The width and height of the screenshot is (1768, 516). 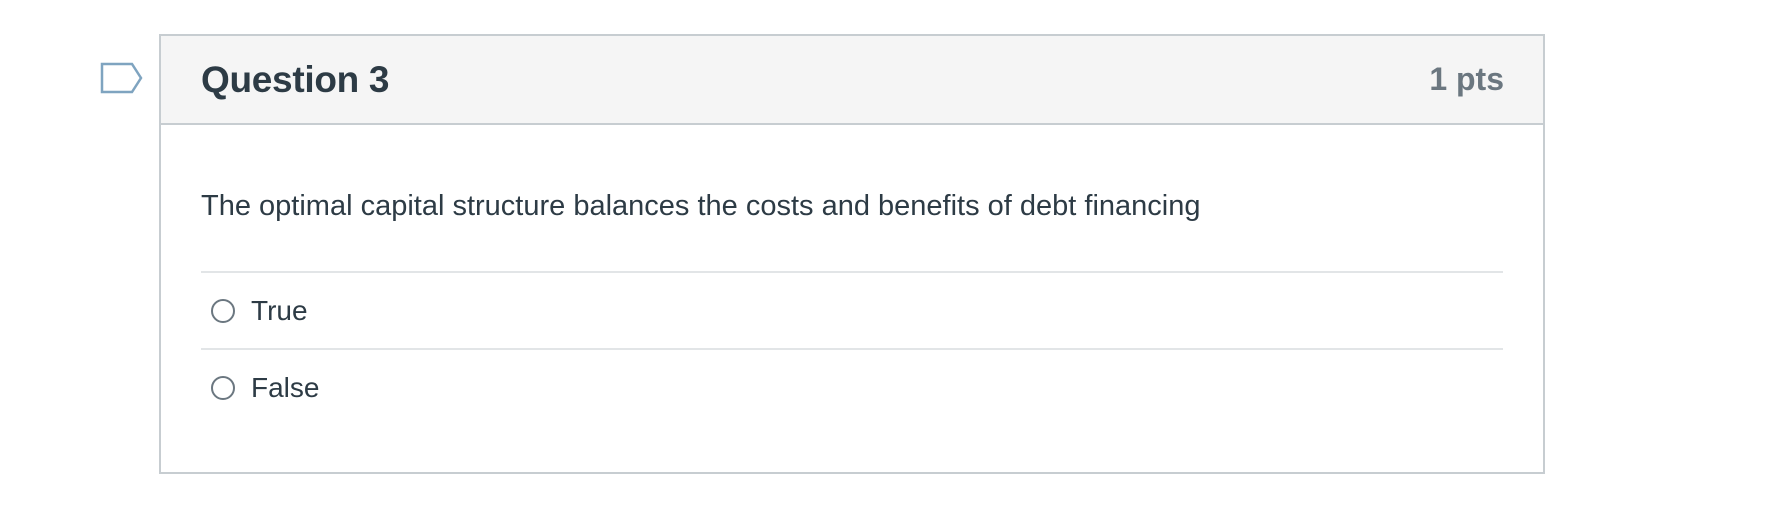 What do you see at coordinates (279, 310) in the screenshot?
I see `answer-label: True` at bounding box center [279, 310].